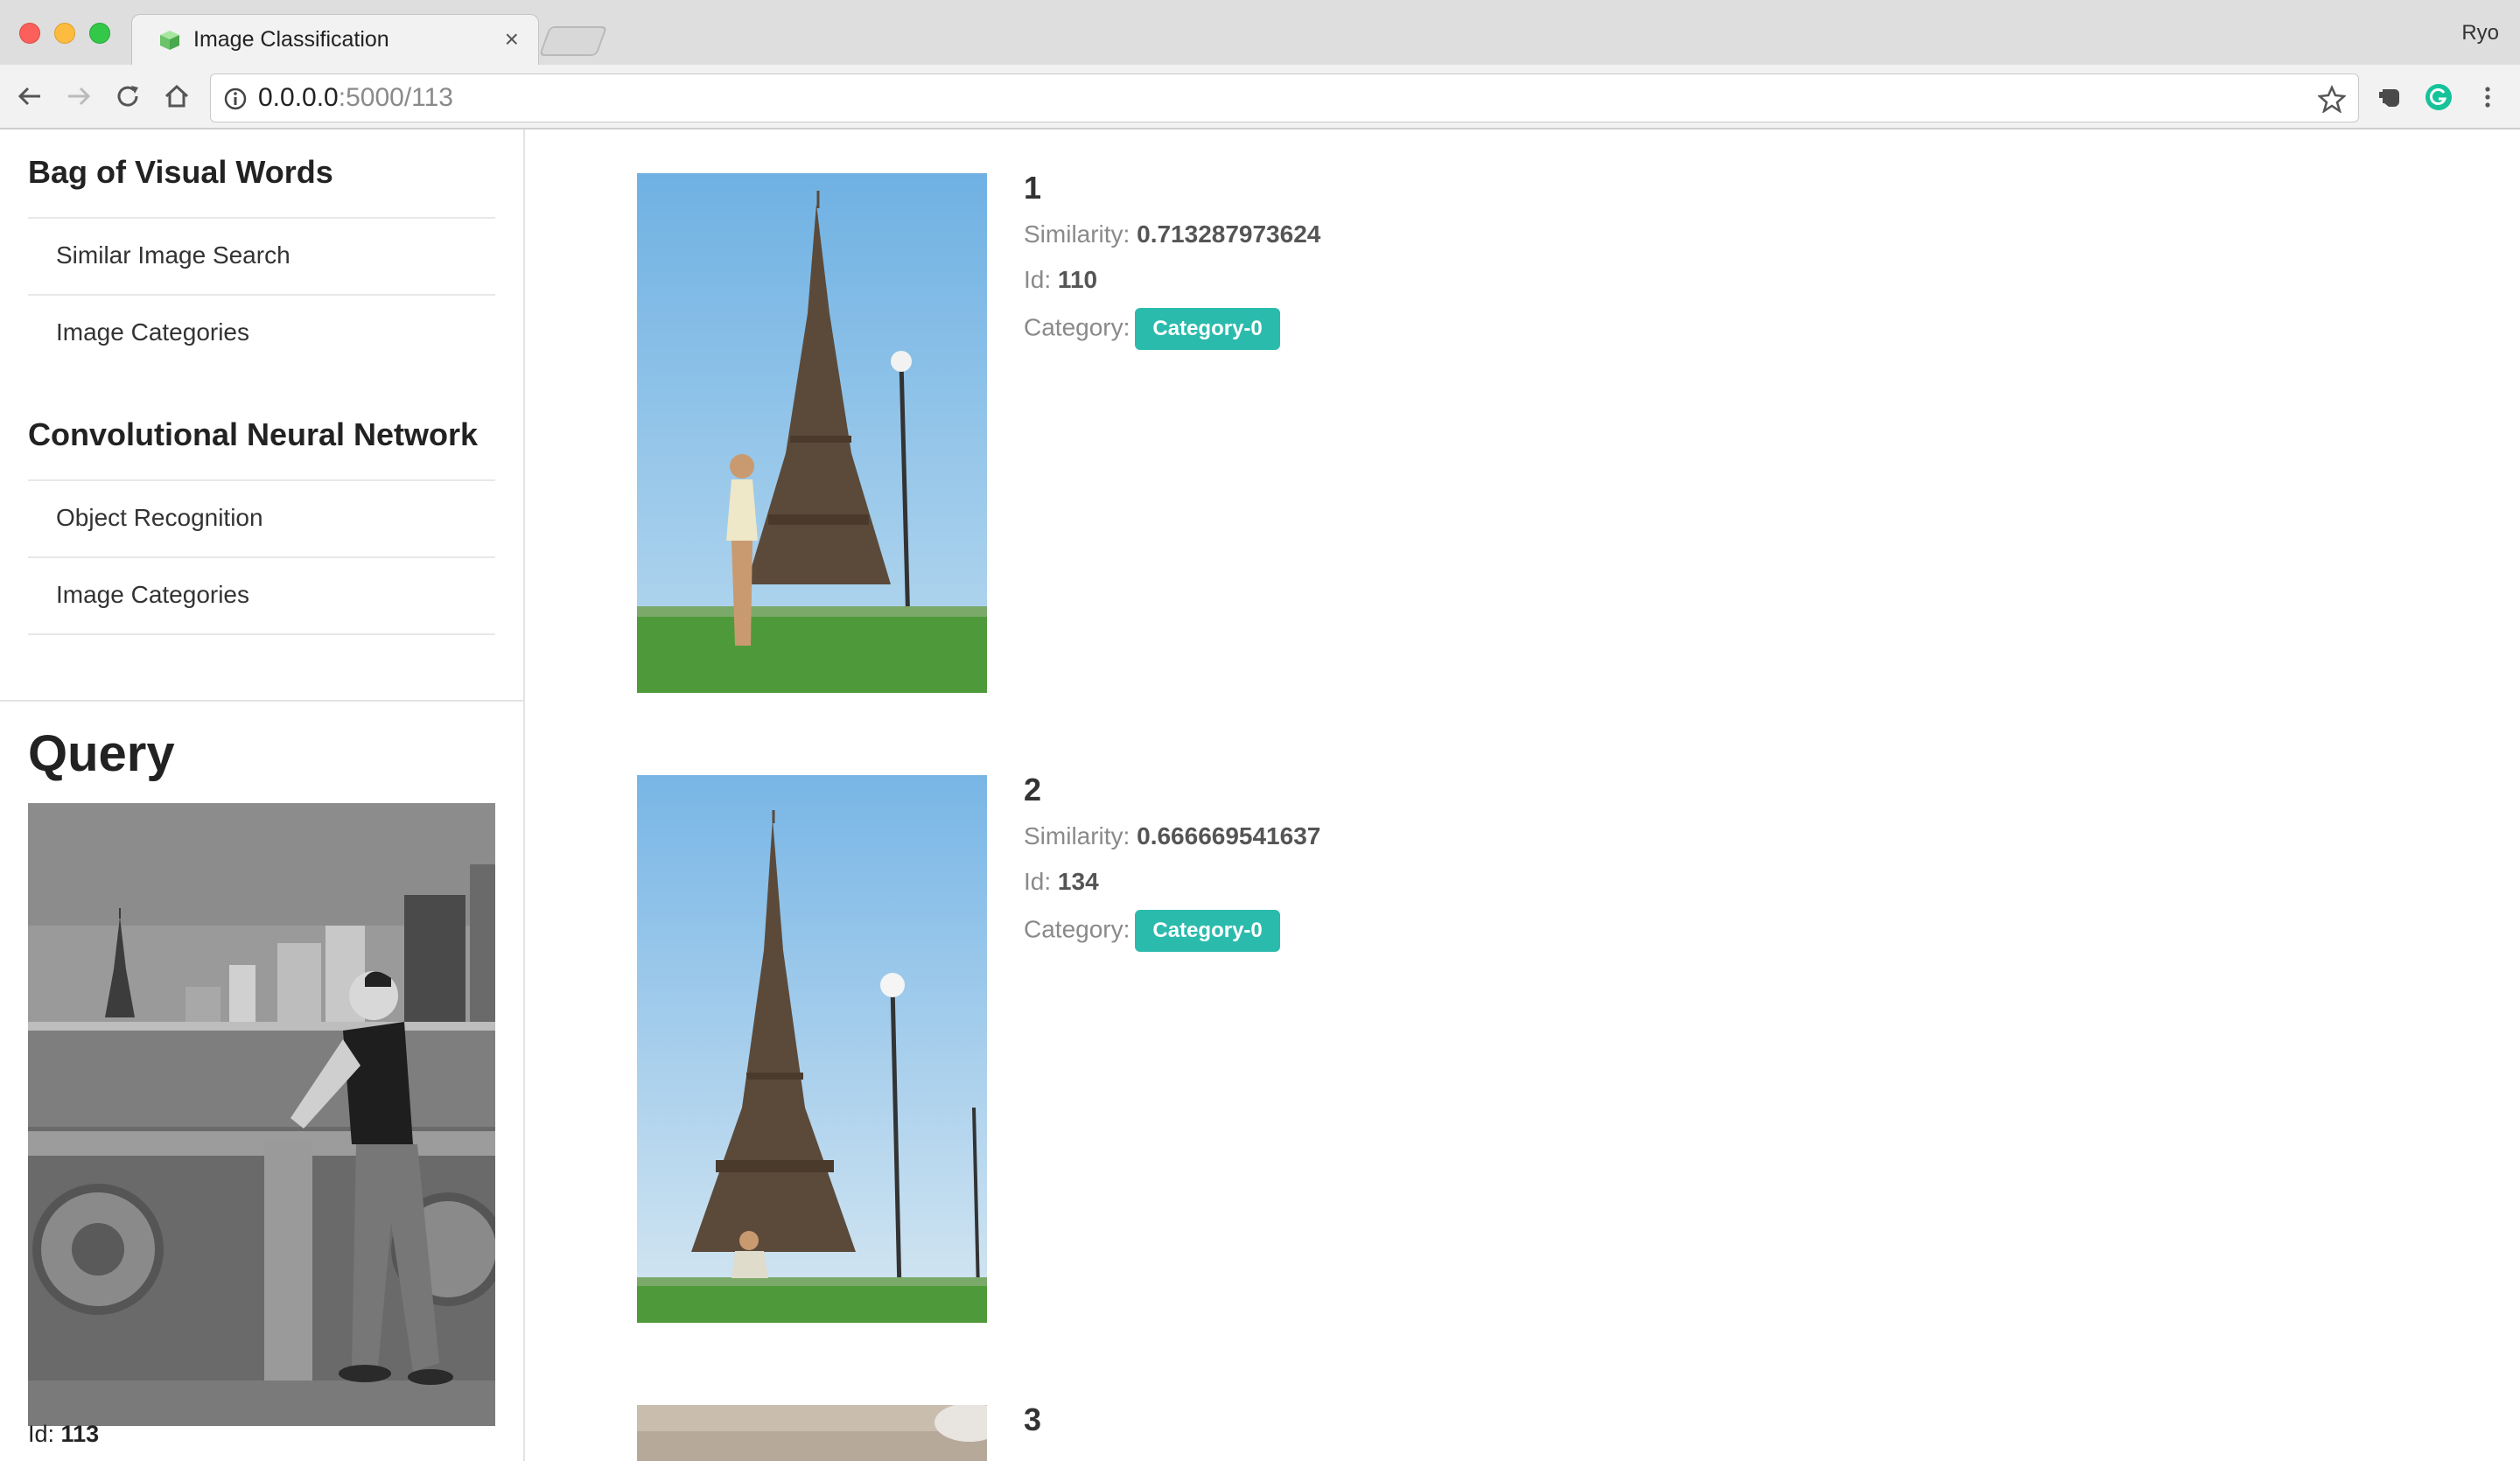  Describe the element at coordinates (101, 753) in the screenshot. I see `query-title: Query` at that location.